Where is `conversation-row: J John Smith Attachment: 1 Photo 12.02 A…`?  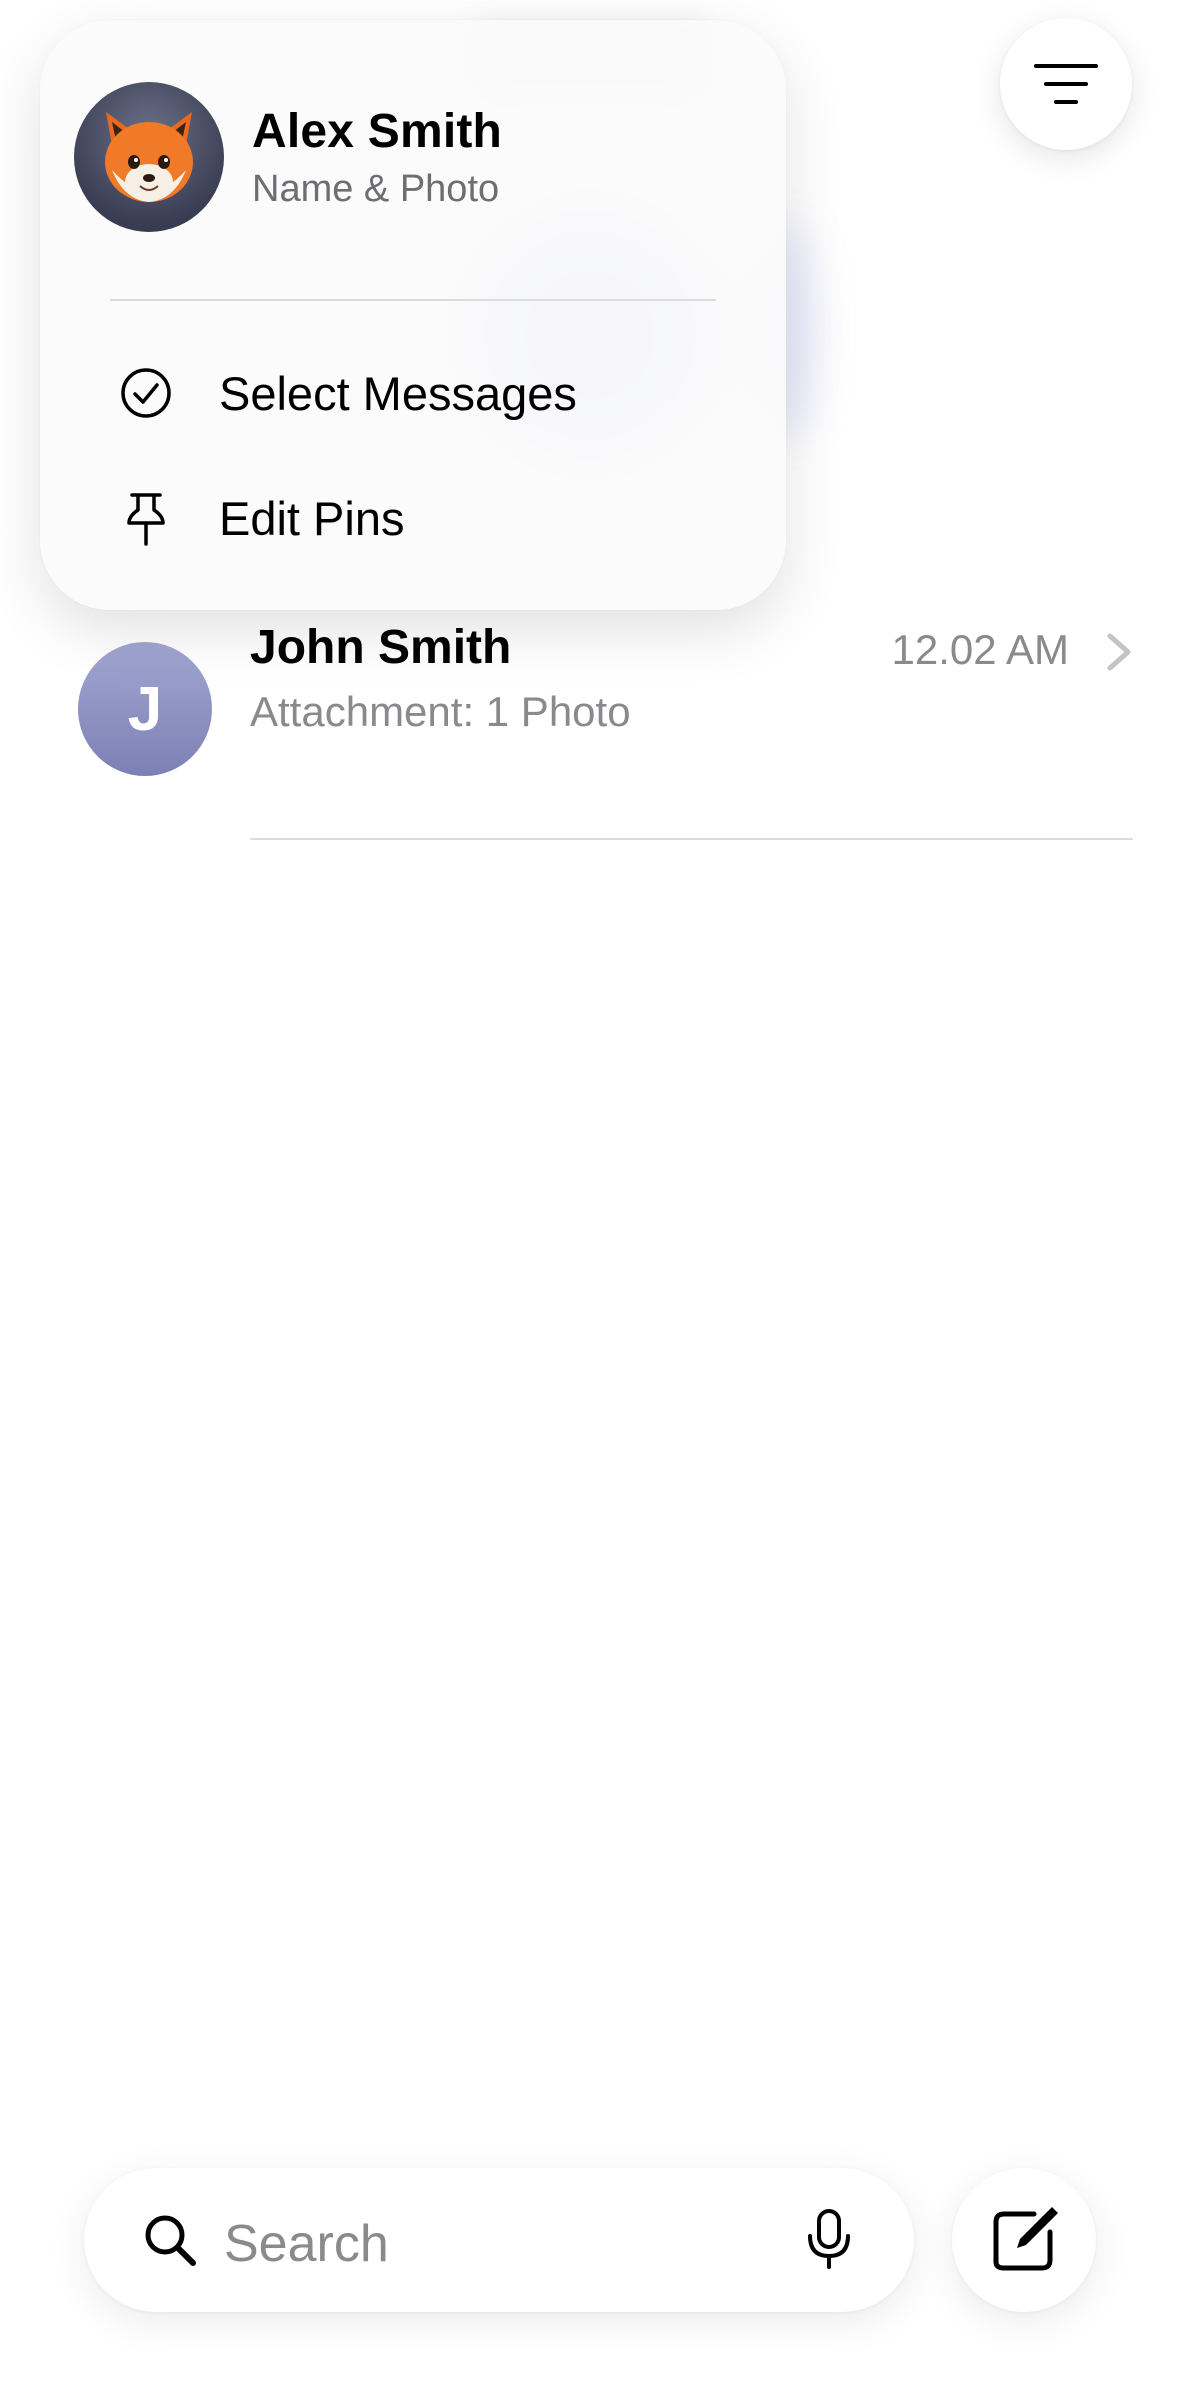
conversation-row: J John Smith Attachment: 1 Photo 12.02 A… is located at coordinates (589, 720).